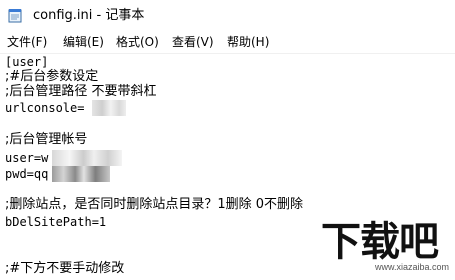 The width and height of the screenshot is (455, 280). Describe the element at coordinates (87, 158) in the screenshot. I see `redacted-user-blur` at that location.